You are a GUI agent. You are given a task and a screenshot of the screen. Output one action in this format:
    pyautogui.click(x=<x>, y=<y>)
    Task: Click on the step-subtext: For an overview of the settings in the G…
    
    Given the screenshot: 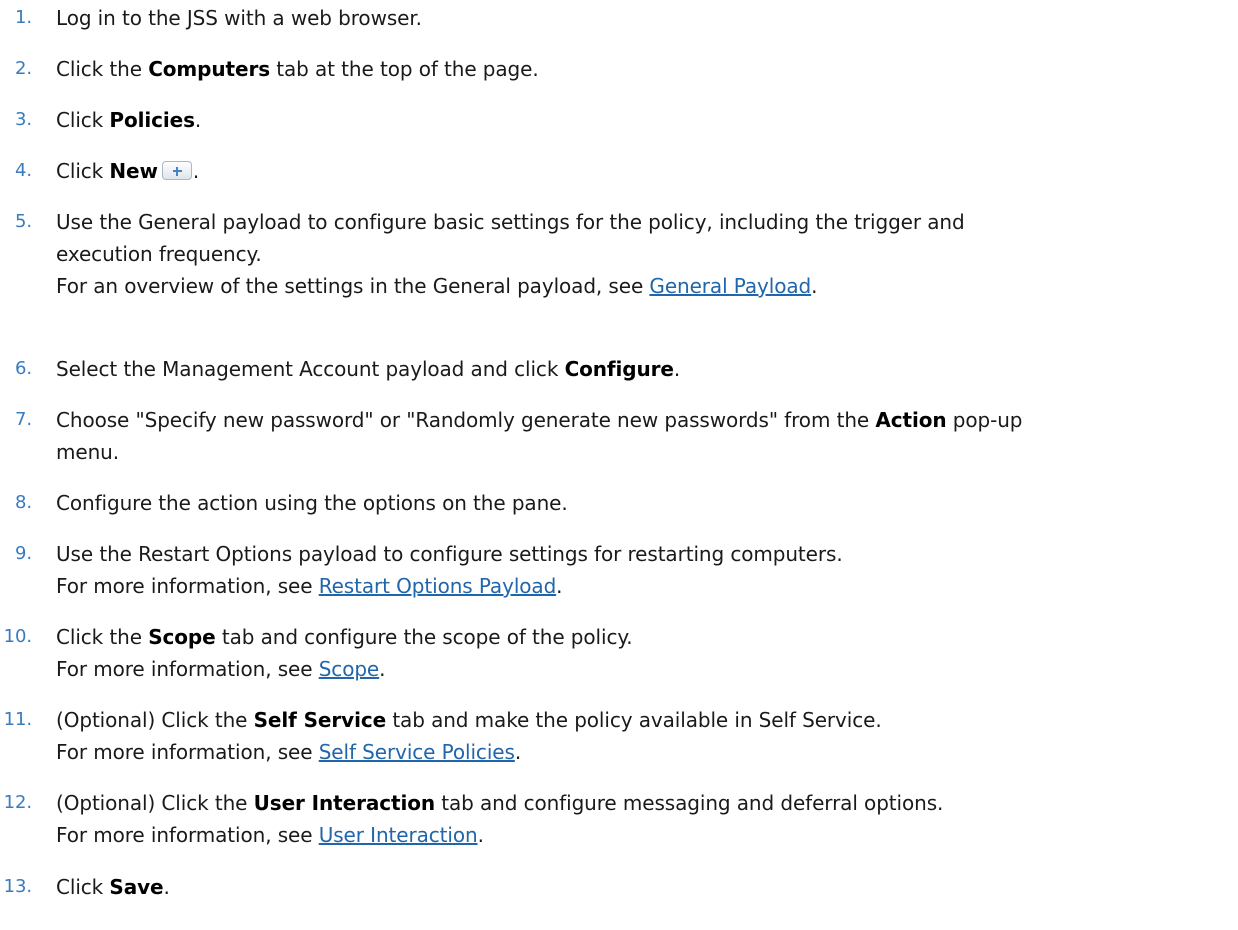 What is the action you would take?
    pyautogui.click(x=353, y=286)
    